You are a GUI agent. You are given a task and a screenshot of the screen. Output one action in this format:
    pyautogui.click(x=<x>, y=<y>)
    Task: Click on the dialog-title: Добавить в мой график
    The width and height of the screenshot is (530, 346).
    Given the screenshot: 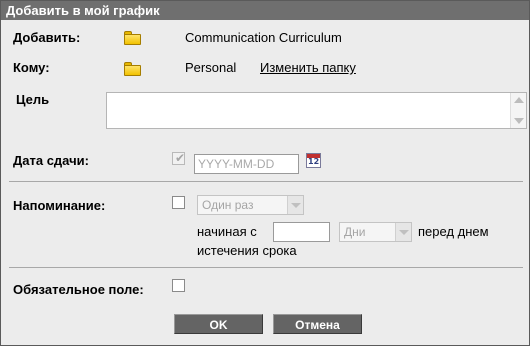 What is the action you would take?
    pyautogui.click(x=265, y=10)
    